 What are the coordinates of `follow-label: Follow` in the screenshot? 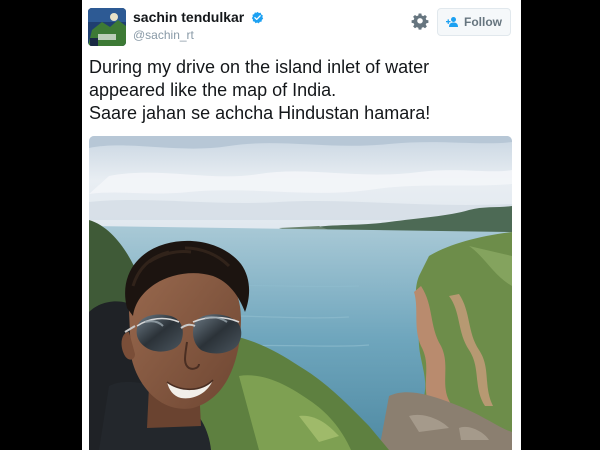 It's located at (483, 22).